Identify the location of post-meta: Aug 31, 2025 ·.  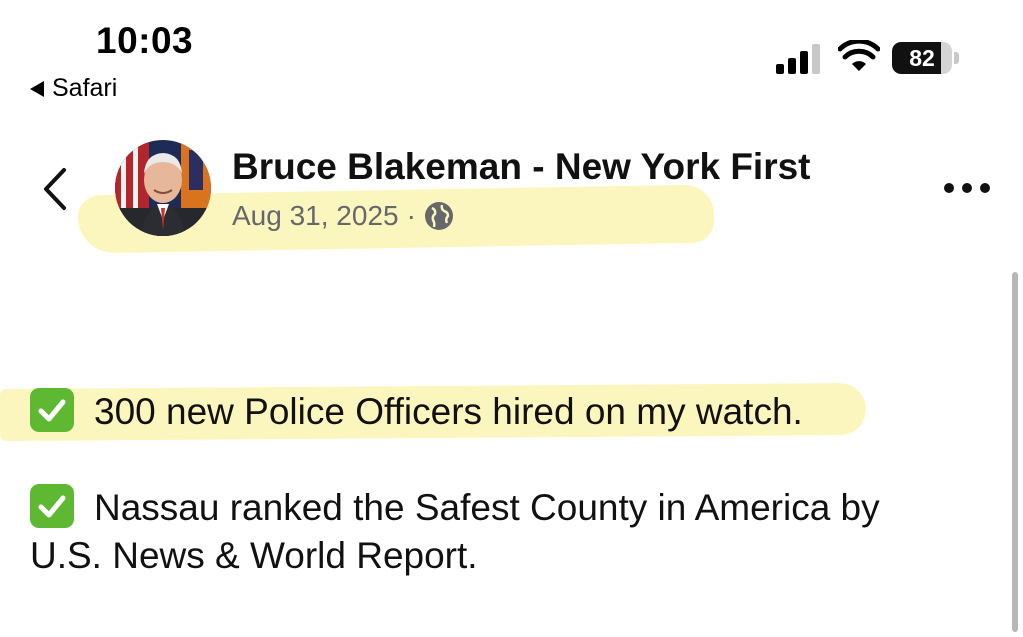
(343, 216).